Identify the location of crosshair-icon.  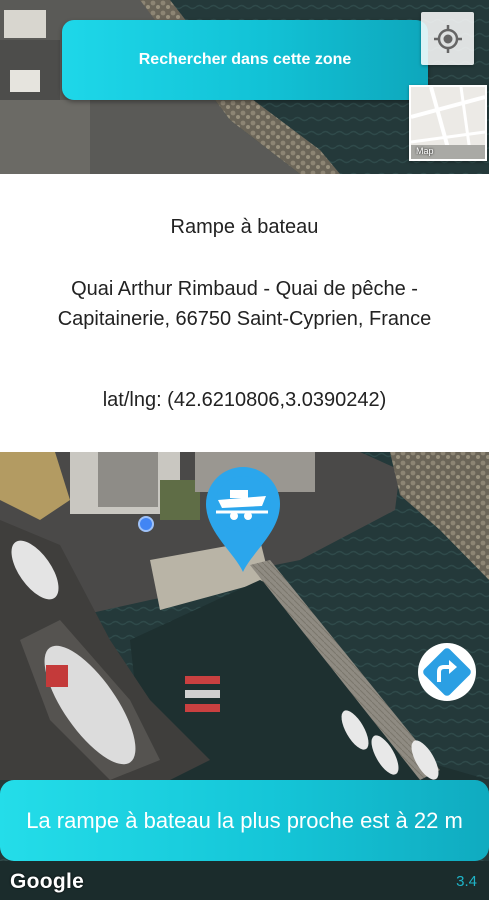
(447, 38).